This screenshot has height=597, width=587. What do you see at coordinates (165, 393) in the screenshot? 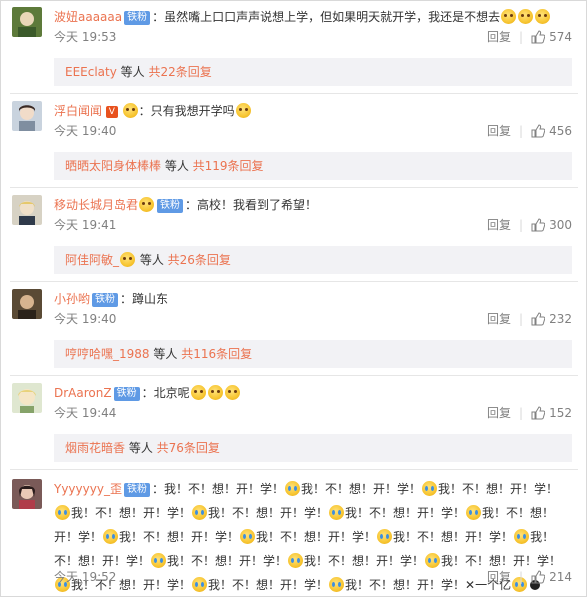
I see `comment-text: ：北京呢` at bounding box center [165, 393].